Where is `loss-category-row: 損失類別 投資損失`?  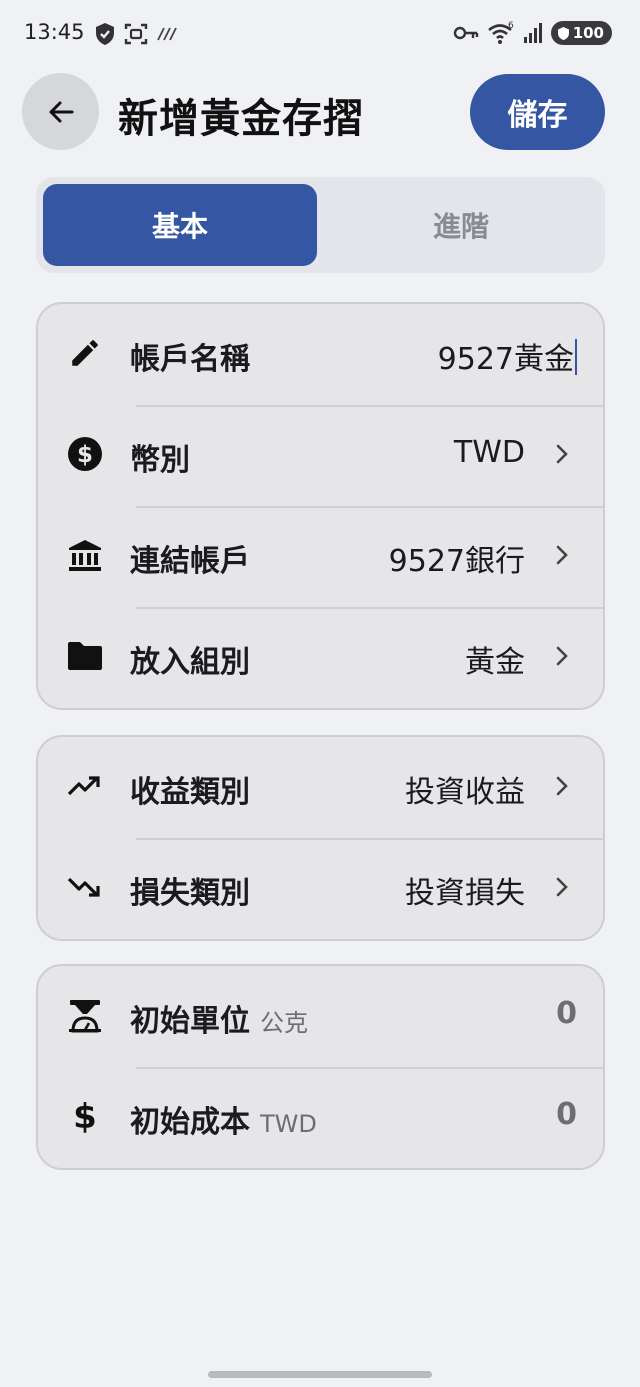 loss-category-row: 損失類別 投資損失 is located at coordinates (320, 888).